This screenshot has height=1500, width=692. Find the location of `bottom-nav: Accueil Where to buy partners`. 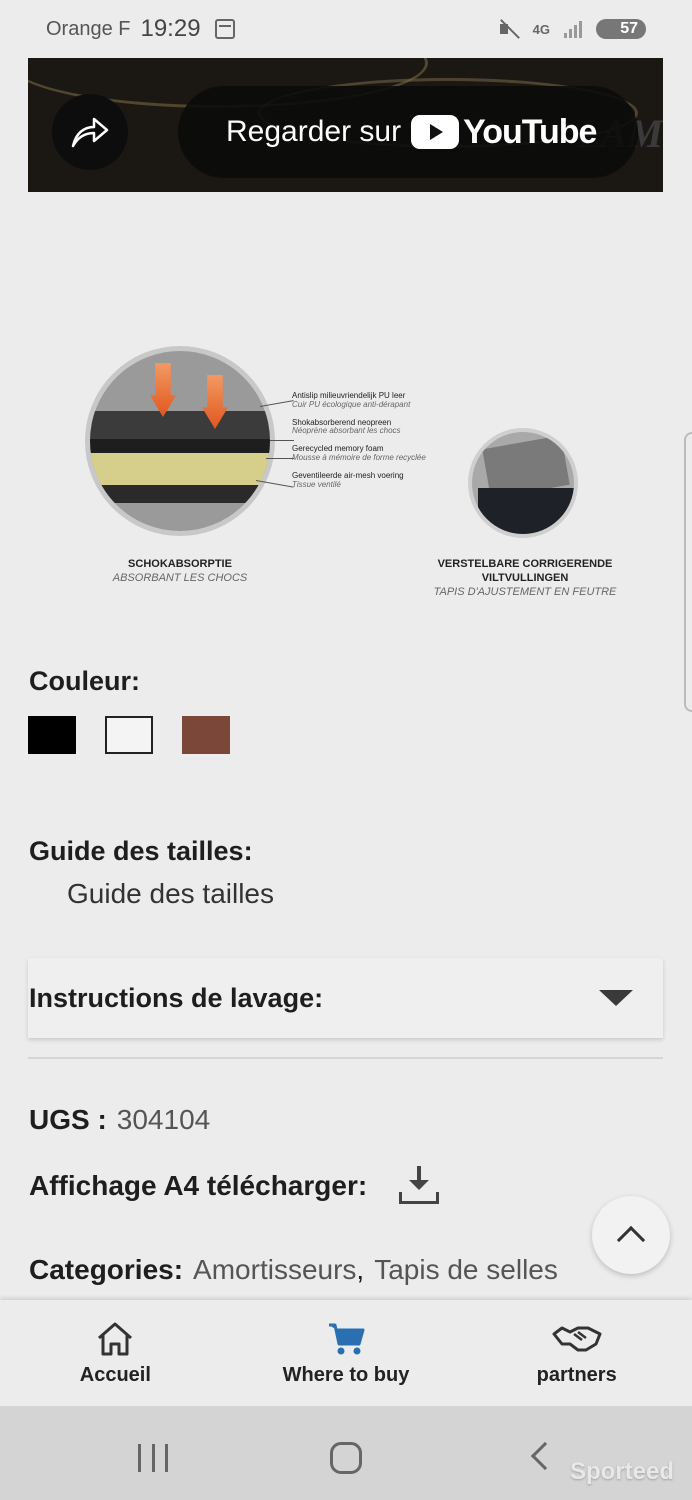

bottom-nav: Accueil Where to buy partners is located at coordinates (346, 1353).